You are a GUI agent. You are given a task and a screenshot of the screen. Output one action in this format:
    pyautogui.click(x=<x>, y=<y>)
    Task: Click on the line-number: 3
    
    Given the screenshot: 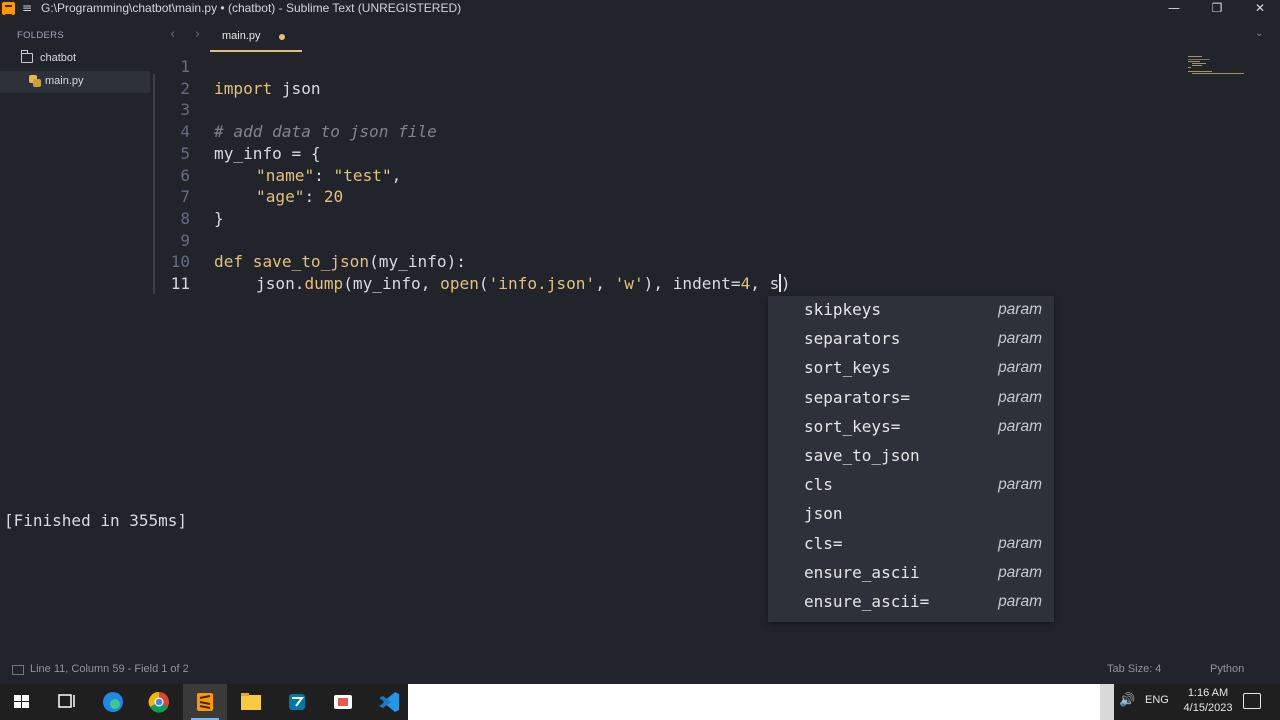 What is the action you would take?
    pyautogui.click(x=185, y=110)
    